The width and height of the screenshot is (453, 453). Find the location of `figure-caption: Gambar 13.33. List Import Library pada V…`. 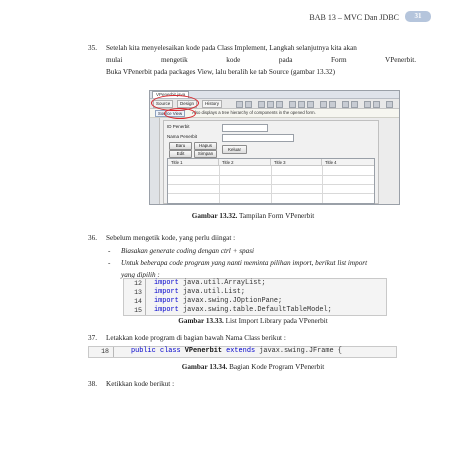

figure-caption: Gambar 13.33. List Import Library pada V… is located at coordinates (253, 321).